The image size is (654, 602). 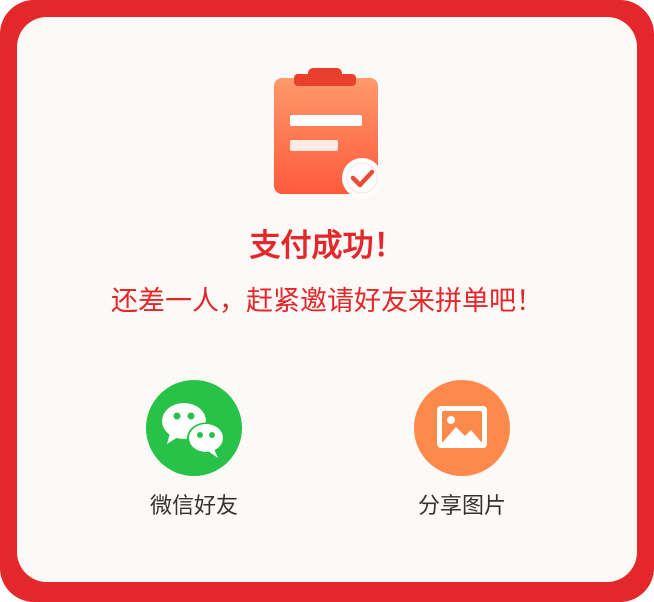 I want to click on share-wechat-label: 微信好友, so click(x=193, y=506).